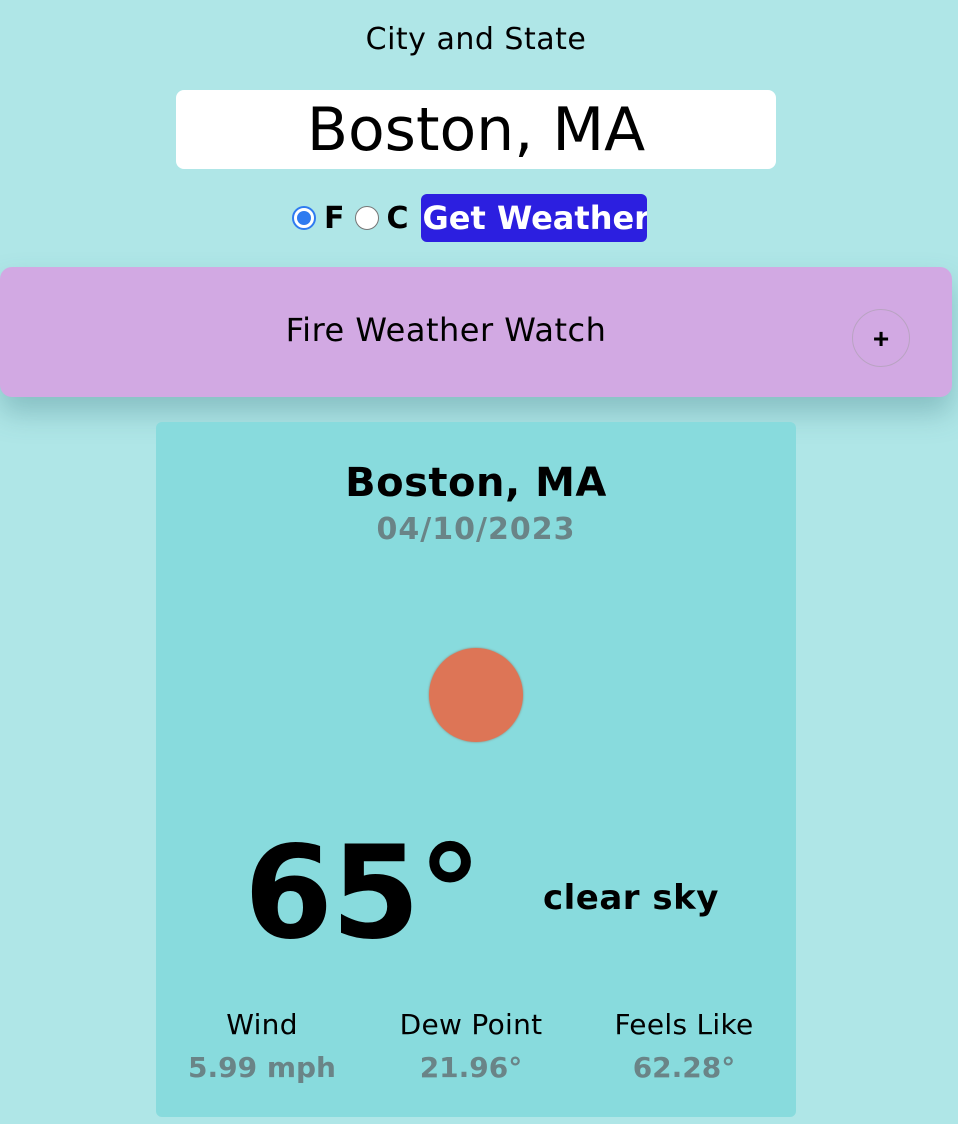  What do you see at coordinates (398, 218) in the screenshot?
I see `celsius-label: C` at bounding box center [398, 218].